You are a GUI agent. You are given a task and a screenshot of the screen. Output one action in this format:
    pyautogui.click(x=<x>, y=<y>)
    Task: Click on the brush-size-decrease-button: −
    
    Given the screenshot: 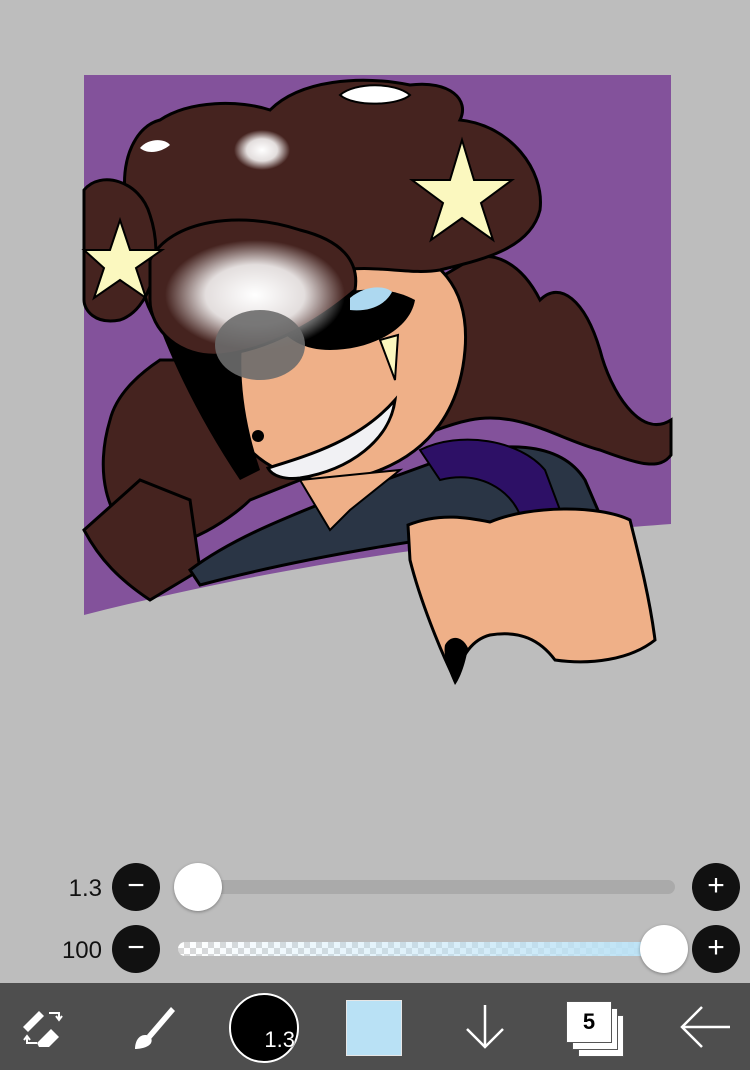 What is the action you would take?
    pyautogui.click(x=136, y=887)
    